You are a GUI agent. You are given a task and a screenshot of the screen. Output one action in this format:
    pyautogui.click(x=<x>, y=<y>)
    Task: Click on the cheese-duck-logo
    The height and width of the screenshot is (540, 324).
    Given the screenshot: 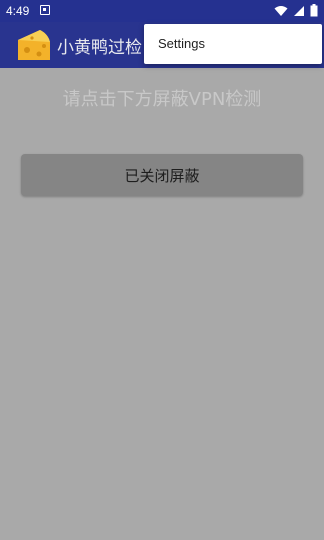 What is the action you would take?
    pyautogui.click(x=32, y=45)
    